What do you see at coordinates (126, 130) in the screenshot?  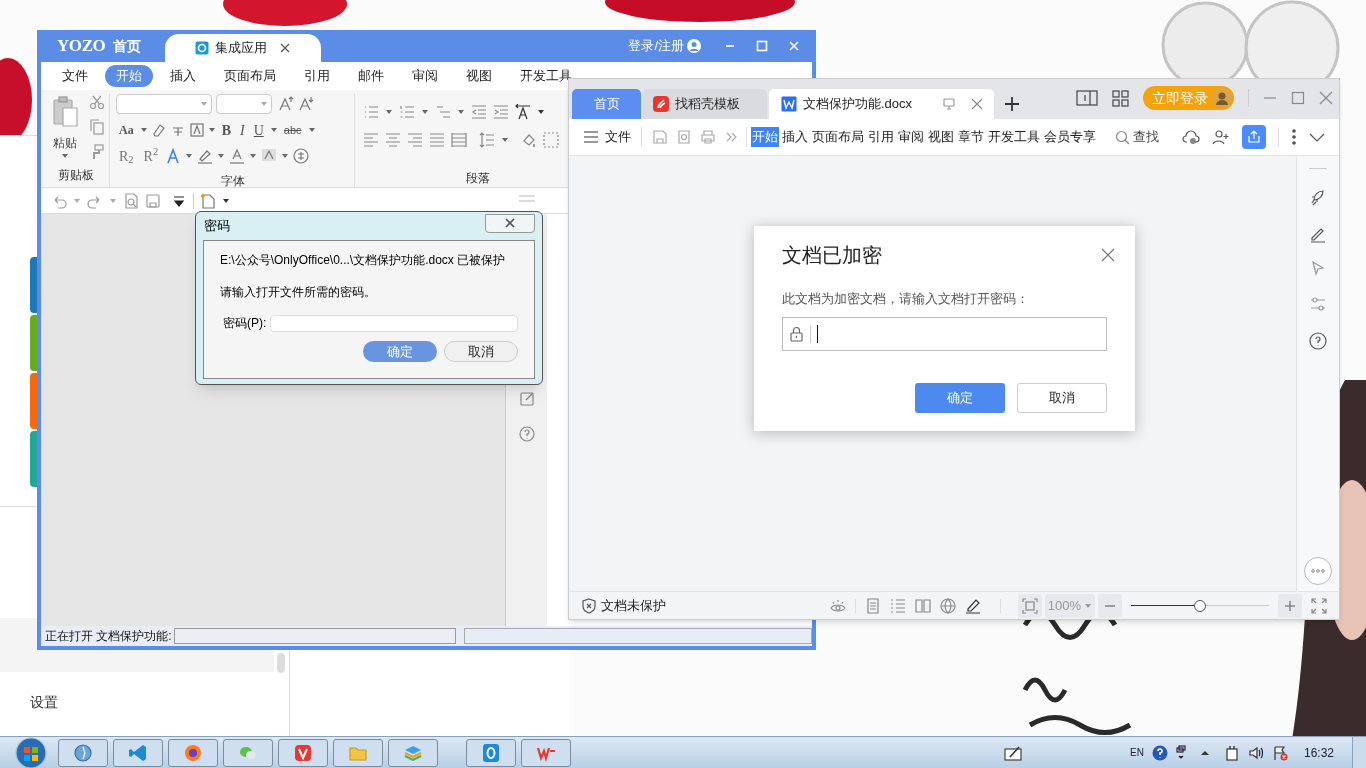 I see `format-button: Aa` at bounding box center [126, 130].